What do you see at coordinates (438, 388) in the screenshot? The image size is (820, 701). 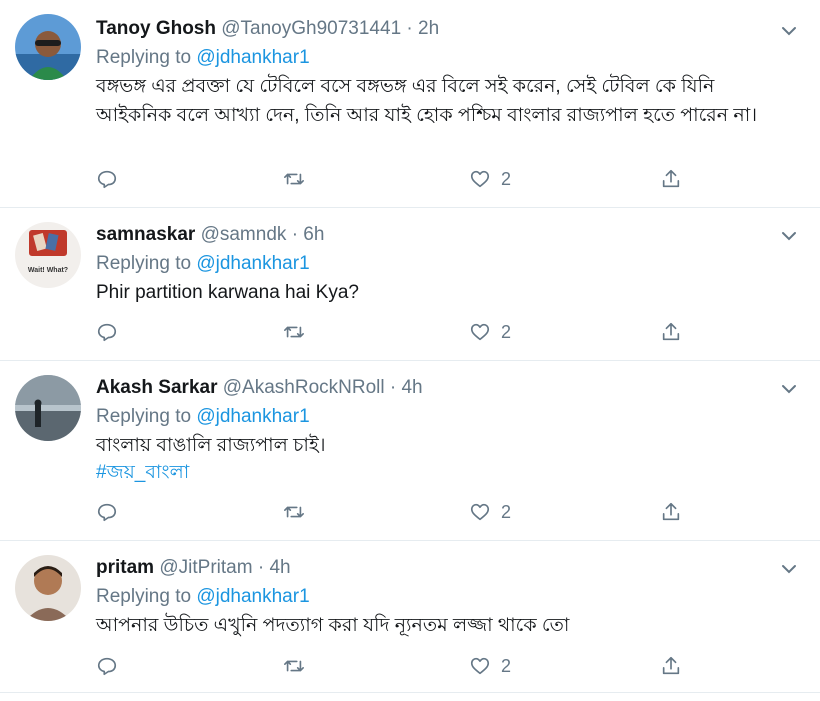 I see `tweet-header: Akash Sarkar @AkashRockNRoll · 4h` at bounding box center [438, 388].